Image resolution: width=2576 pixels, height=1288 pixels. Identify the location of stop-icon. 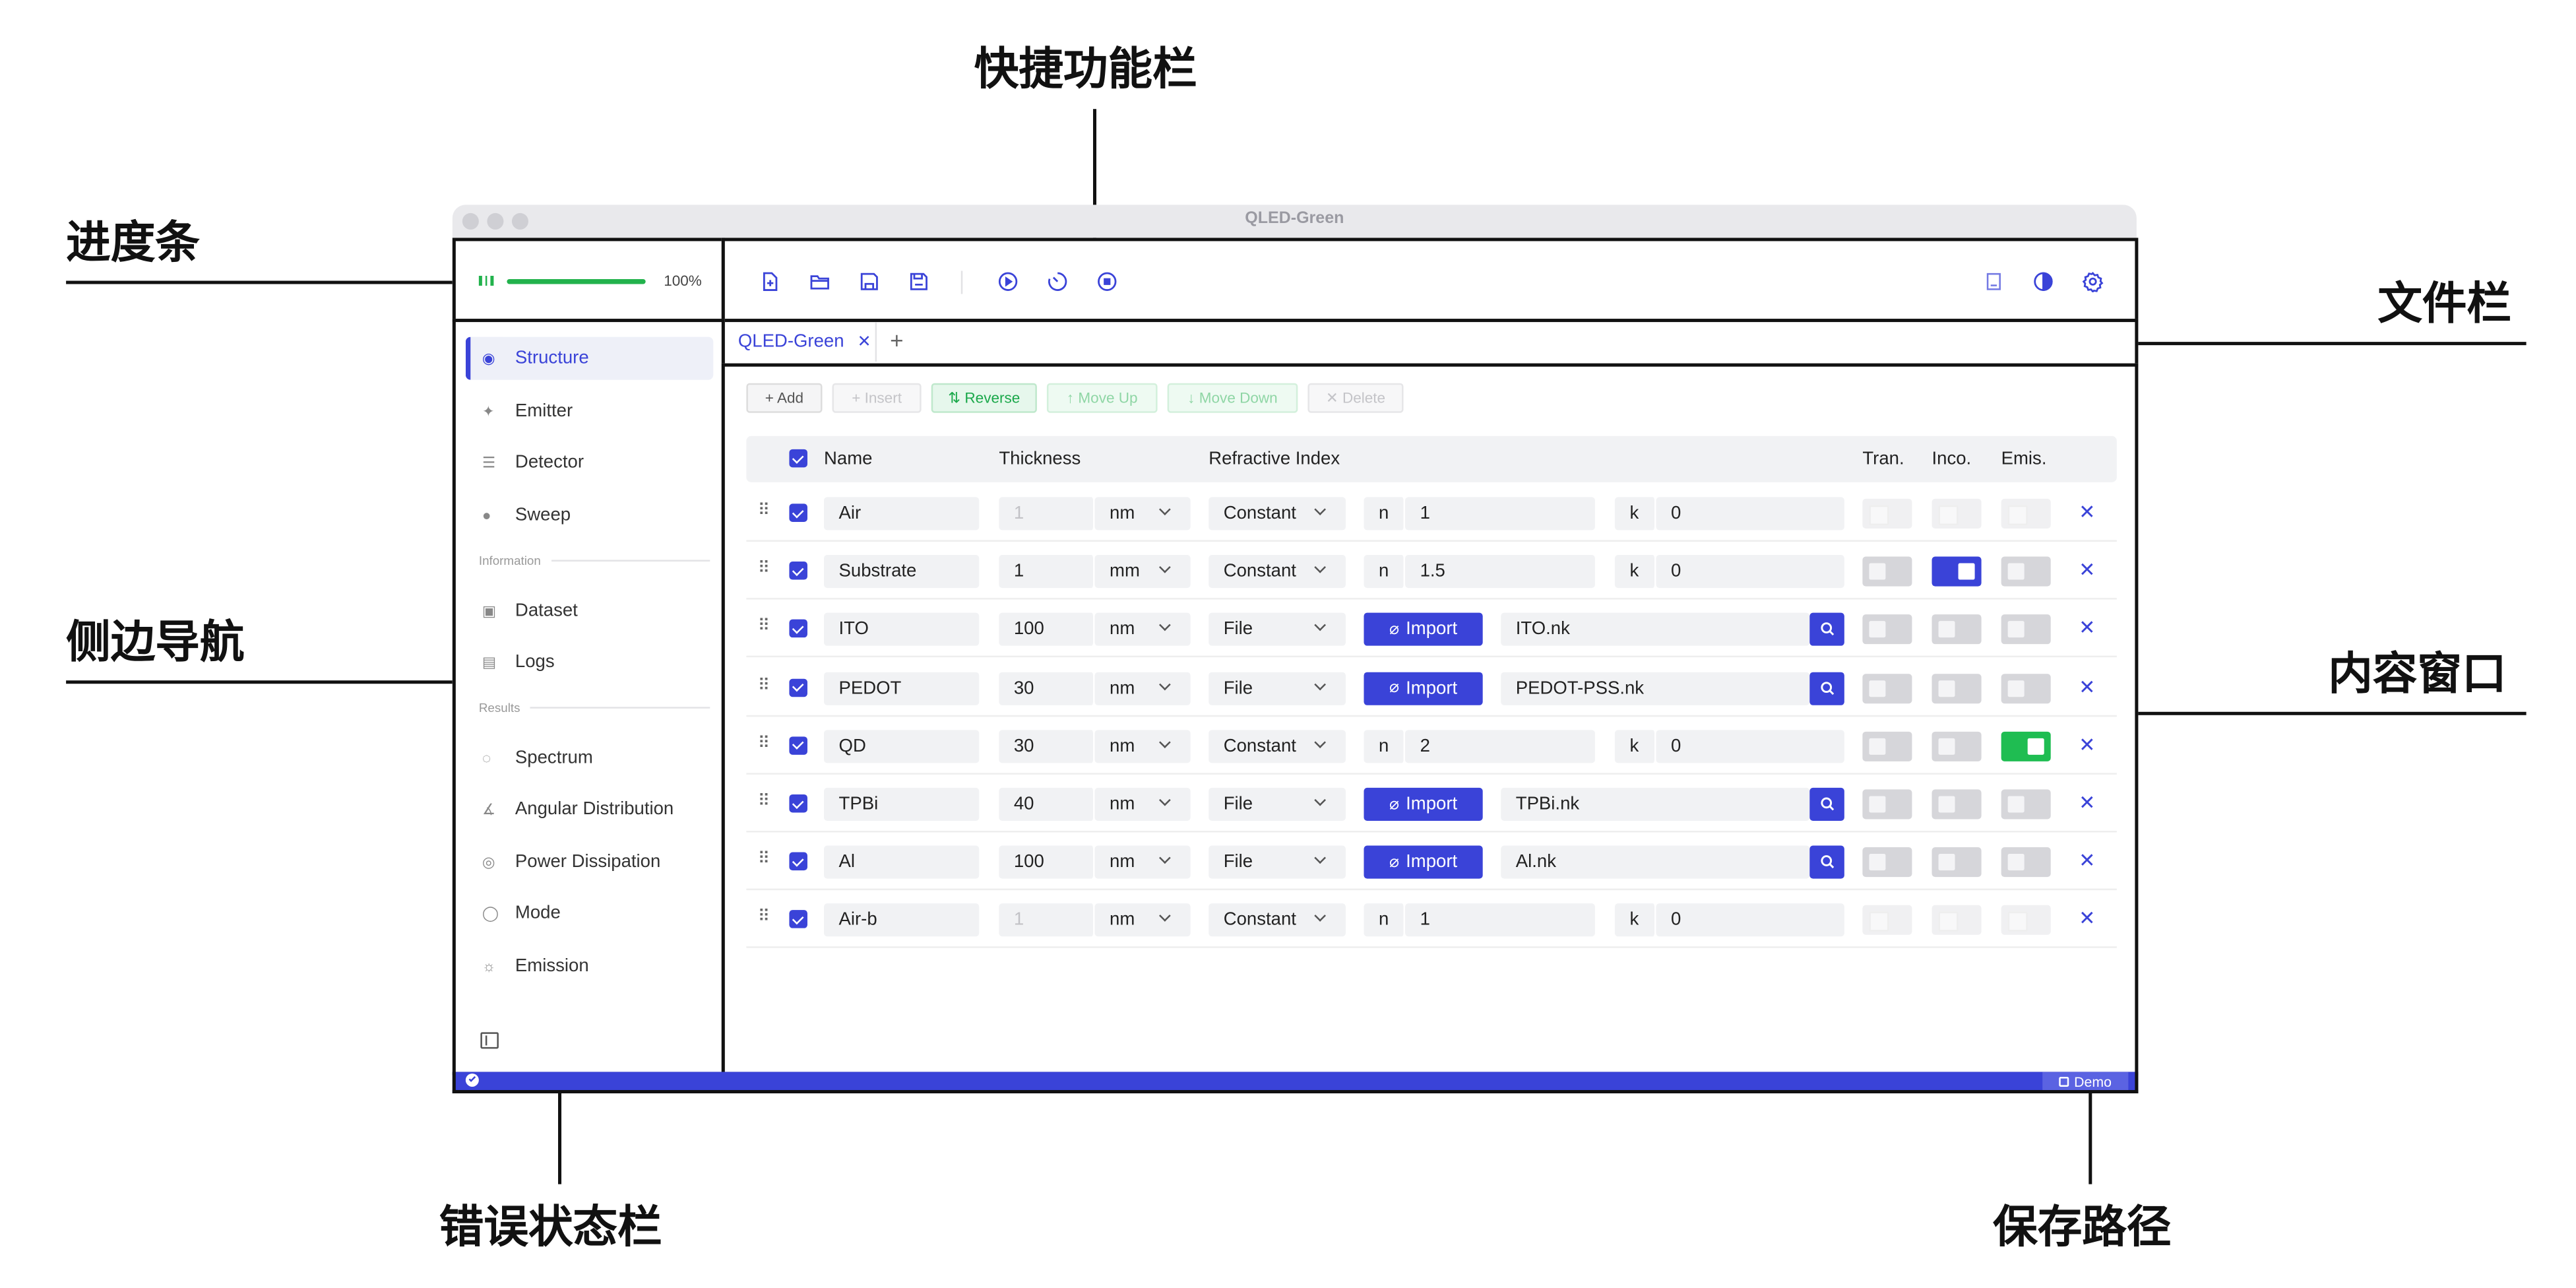
(1106, 281).